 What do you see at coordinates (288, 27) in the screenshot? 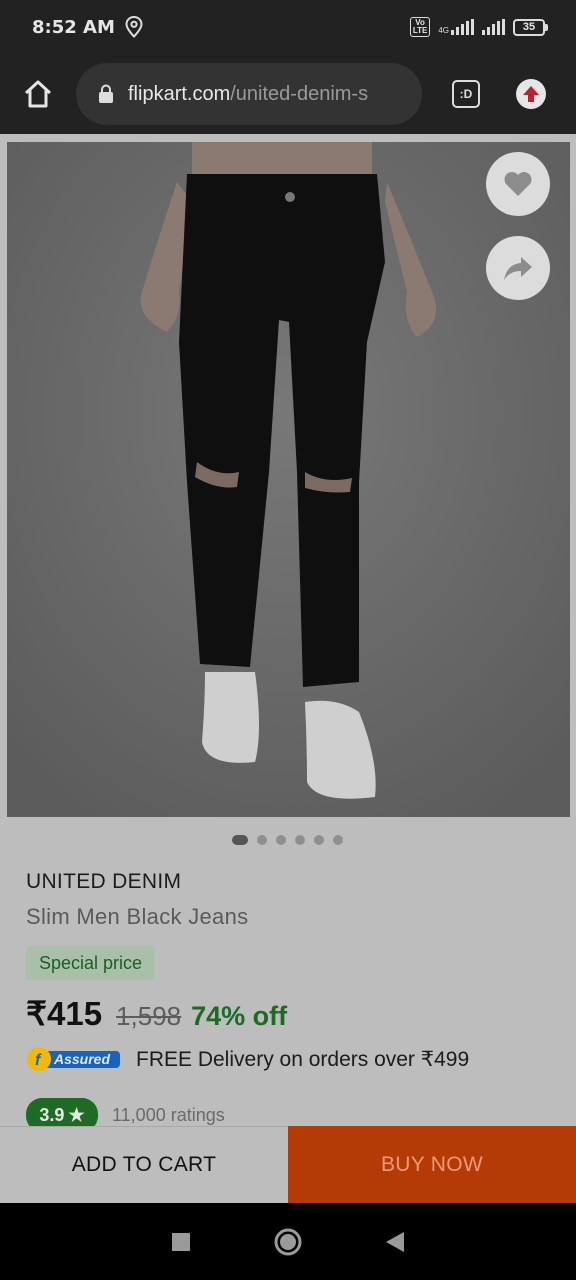
I see `status-bar: 8:52 AM Vo LTE 4G 35` at bounding box center [288, 27].